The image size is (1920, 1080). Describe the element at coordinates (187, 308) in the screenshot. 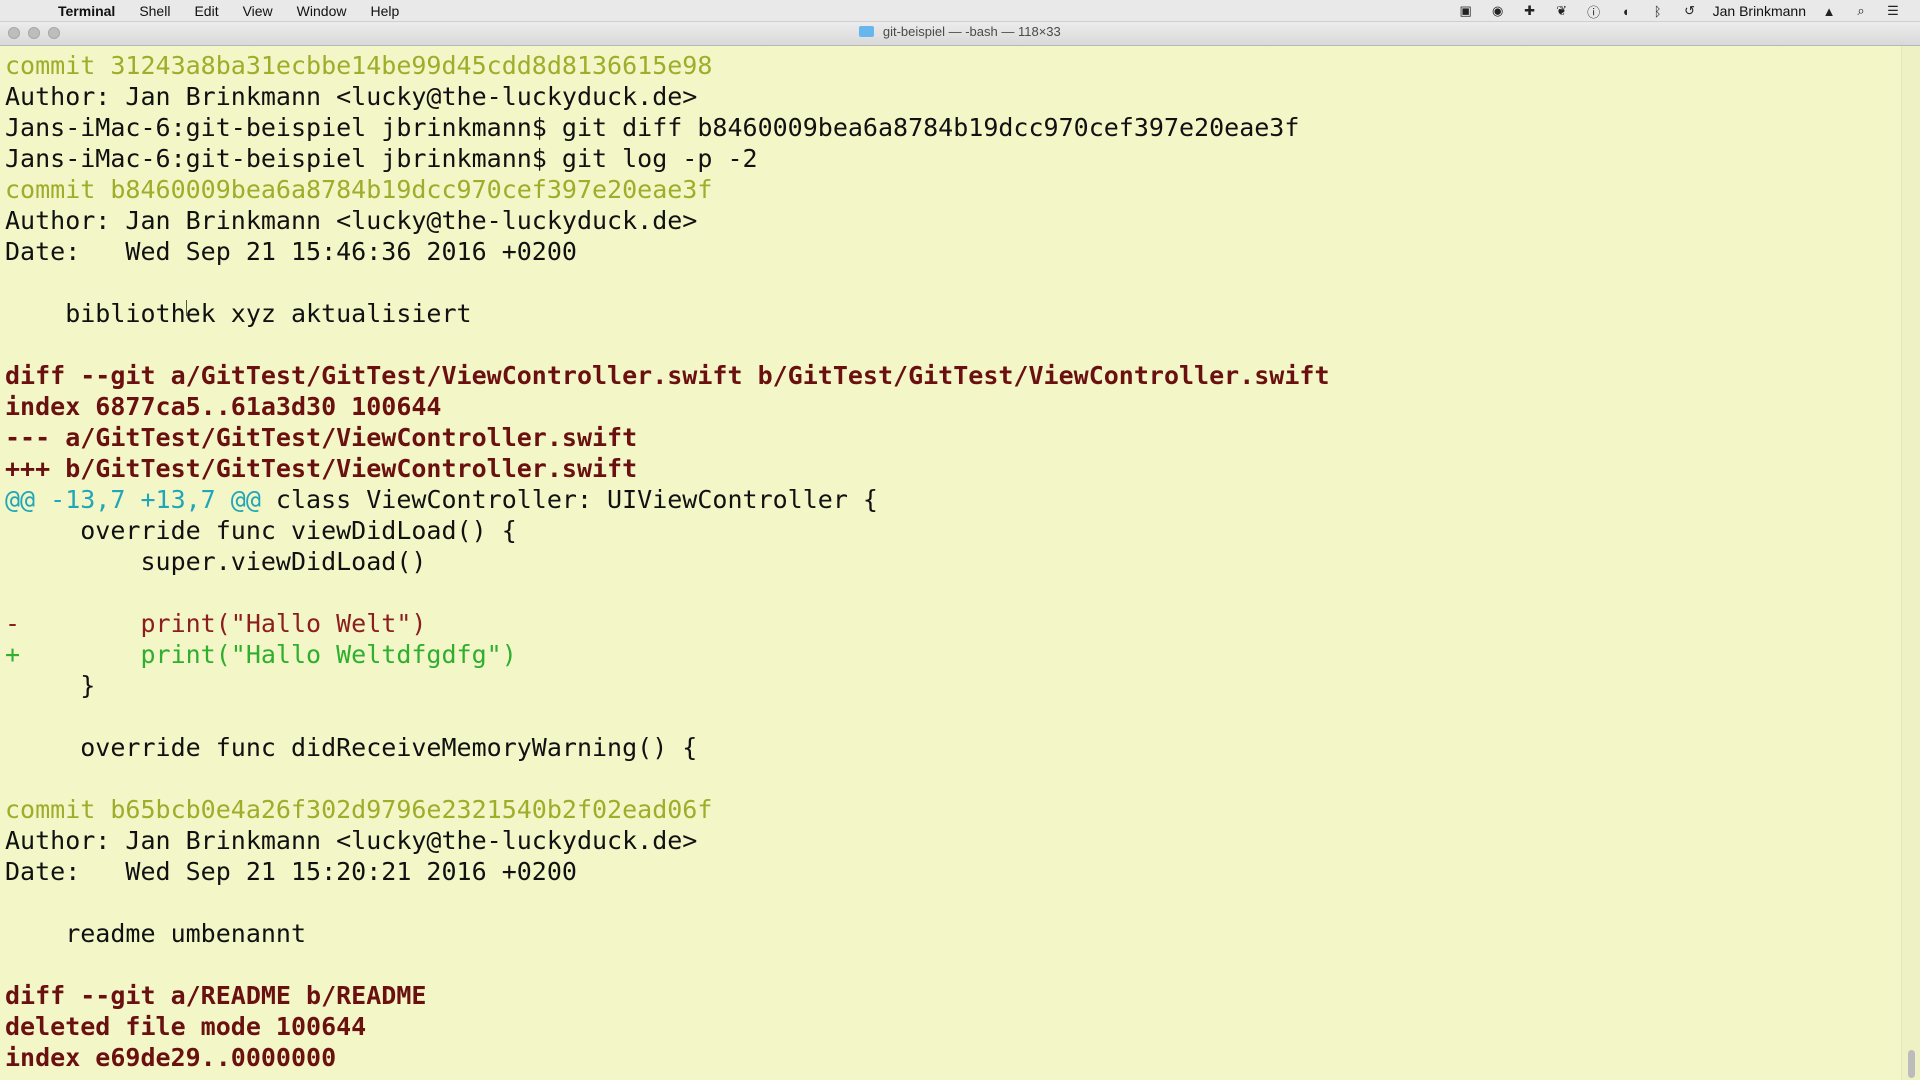

I see `text-cursor` at that location.